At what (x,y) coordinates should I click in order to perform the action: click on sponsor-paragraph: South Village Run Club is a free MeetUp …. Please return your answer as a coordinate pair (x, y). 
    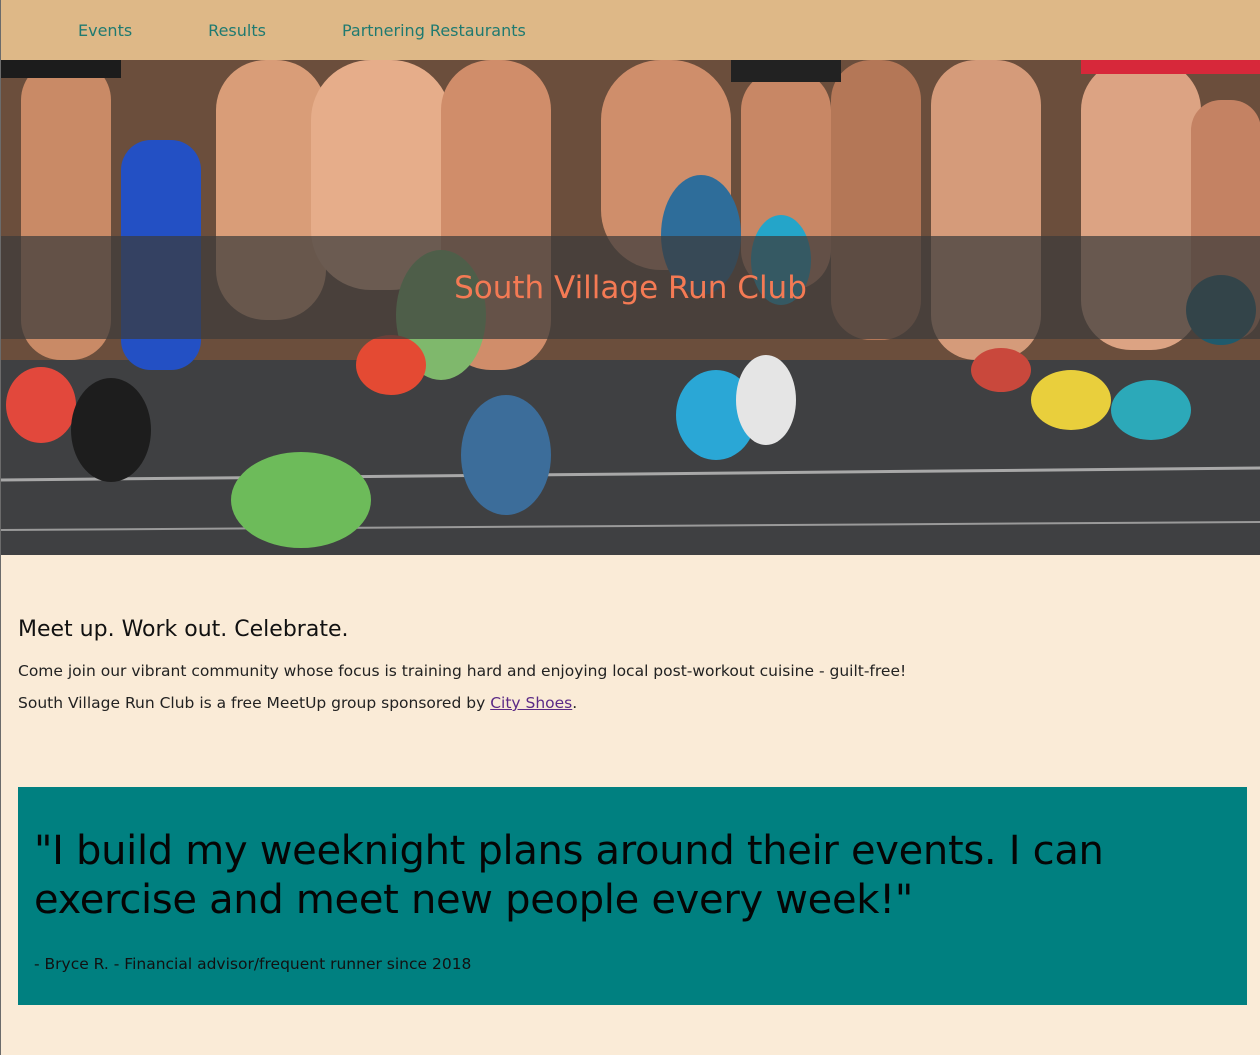
    Looking at the image, I should click on (639, 703).